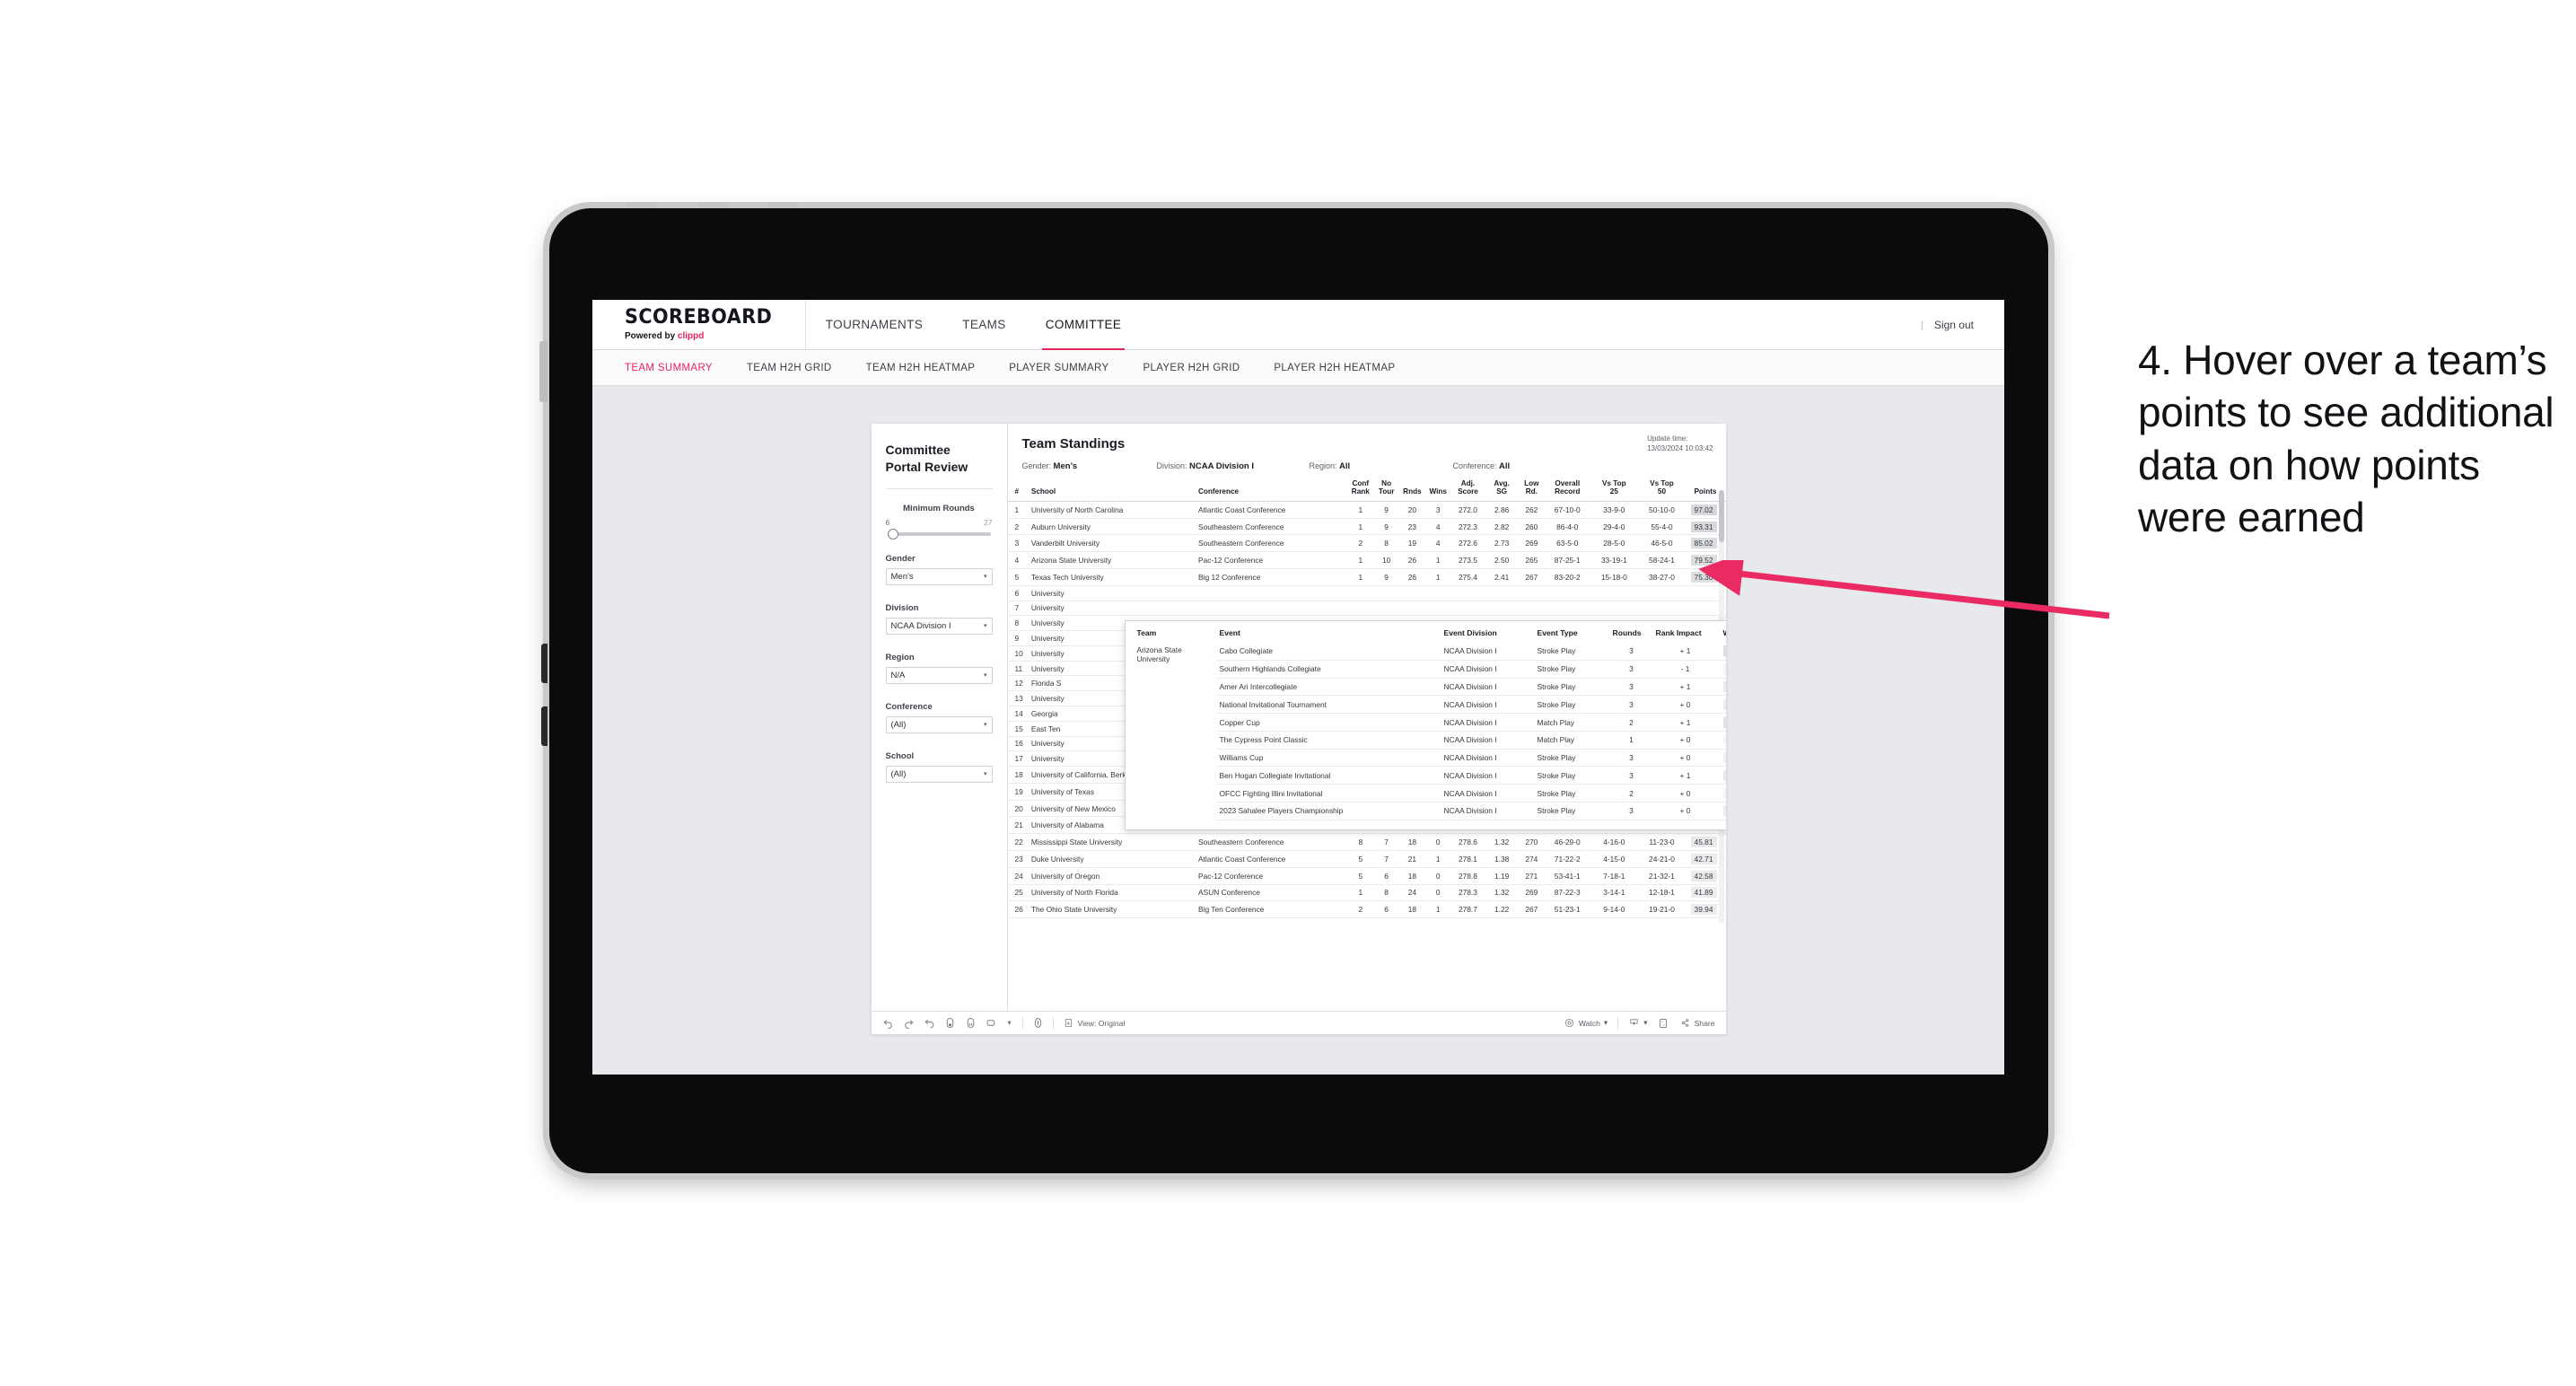 The width and height of the screenshot is (2576, 1386). I want to click on minimum-rounds-slider-handle, so click(892, 533).